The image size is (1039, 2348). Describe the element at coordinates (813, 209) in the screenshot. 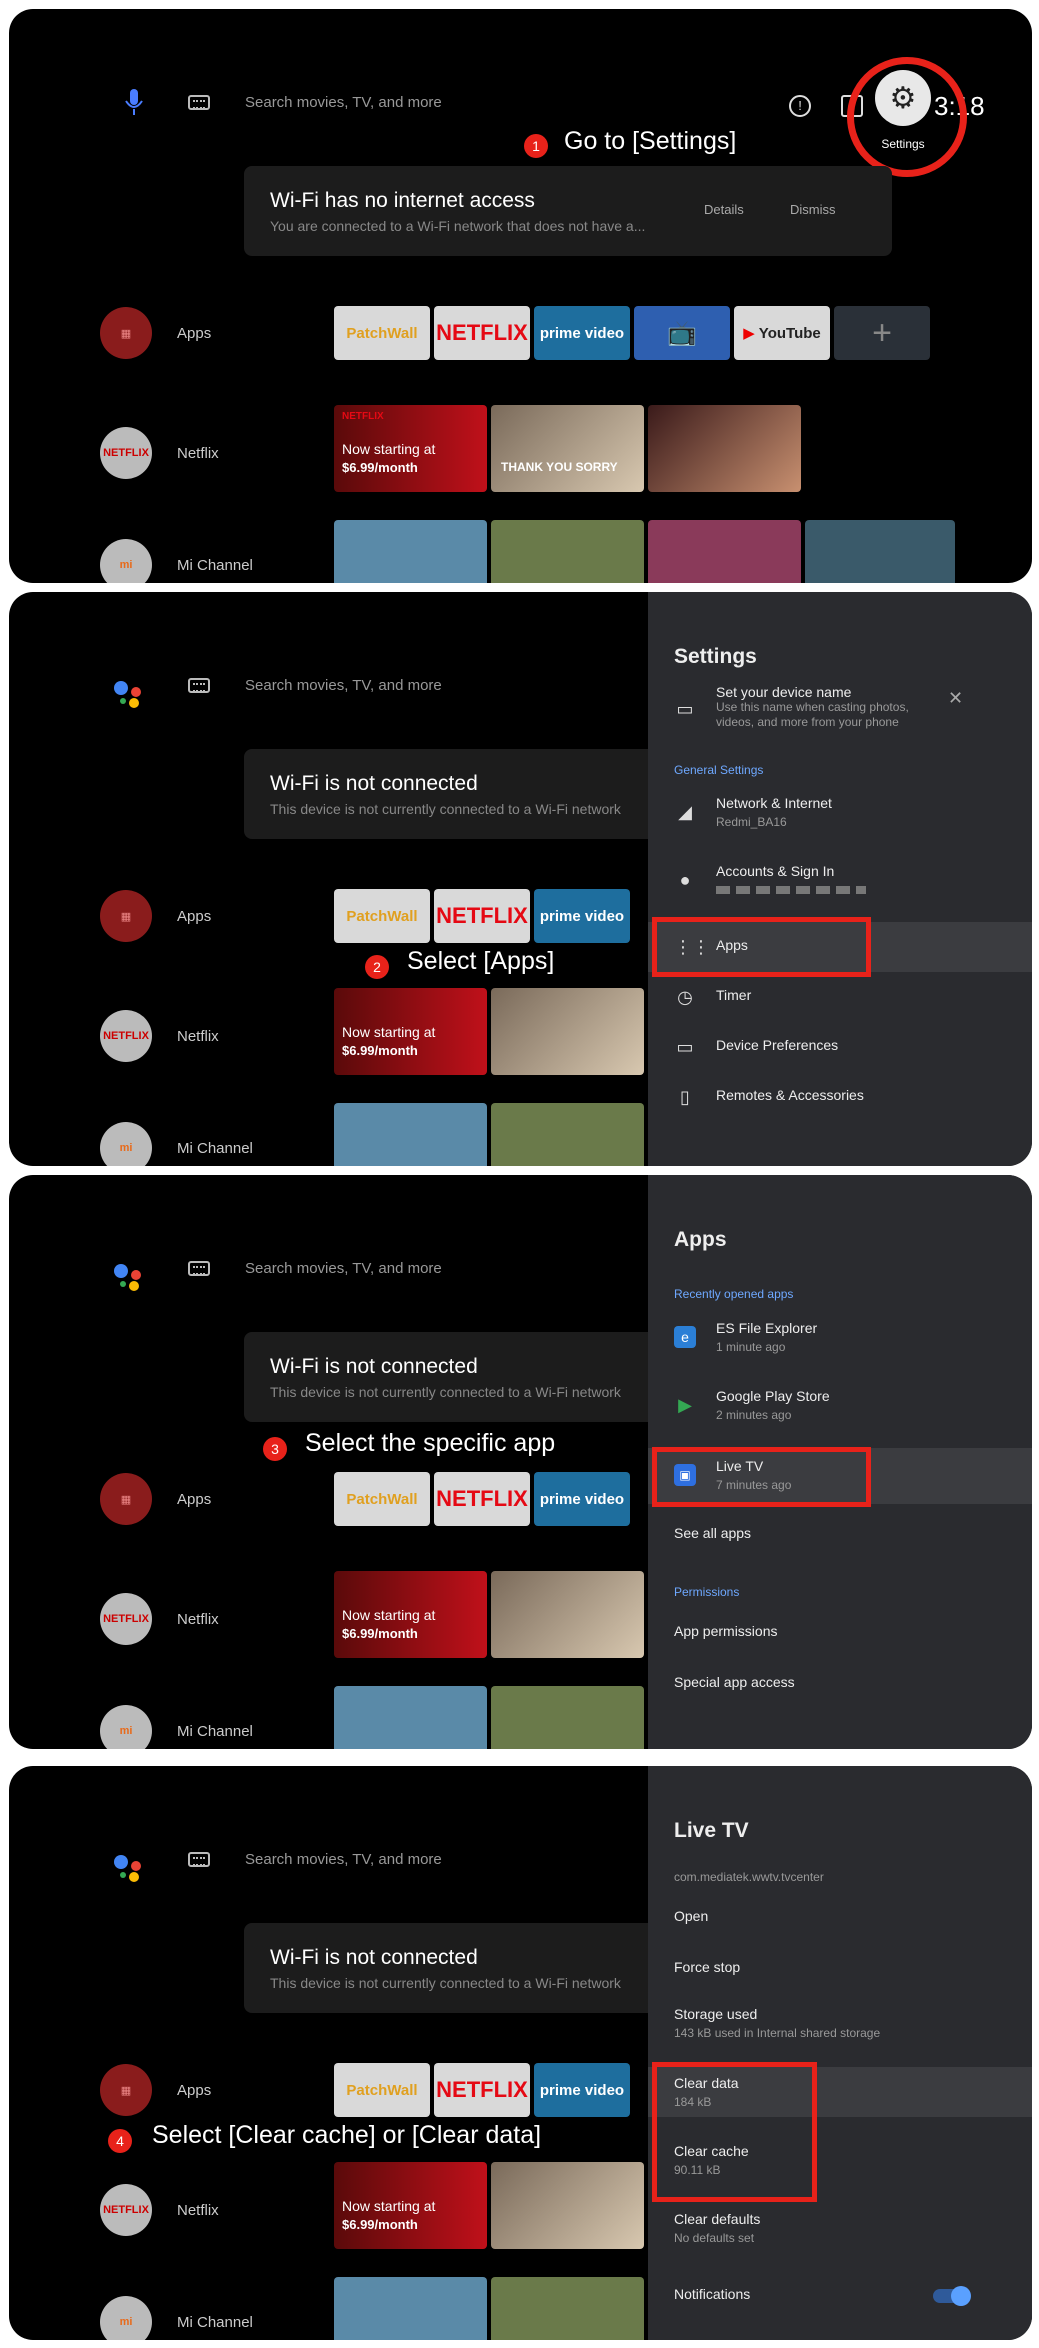

I see `dismiss-button: Dismiss` at that location.